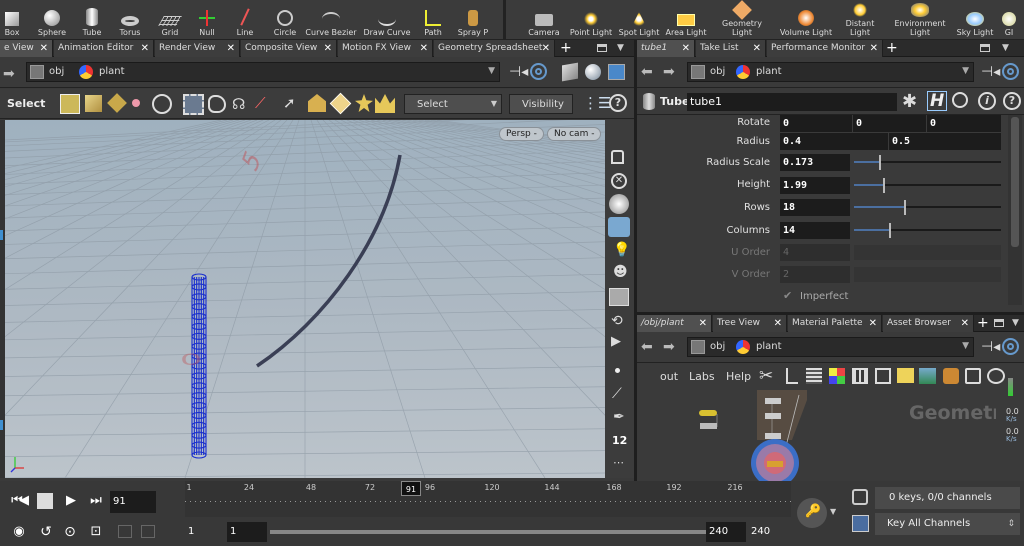 Image resolution: width=1024 pixels, height=546 pixels. What do you see at coordinates (104, 48) in the screenshot?
I see `tab-animation-editor: Animation Editor ✕` at bounding box center [104, 48].